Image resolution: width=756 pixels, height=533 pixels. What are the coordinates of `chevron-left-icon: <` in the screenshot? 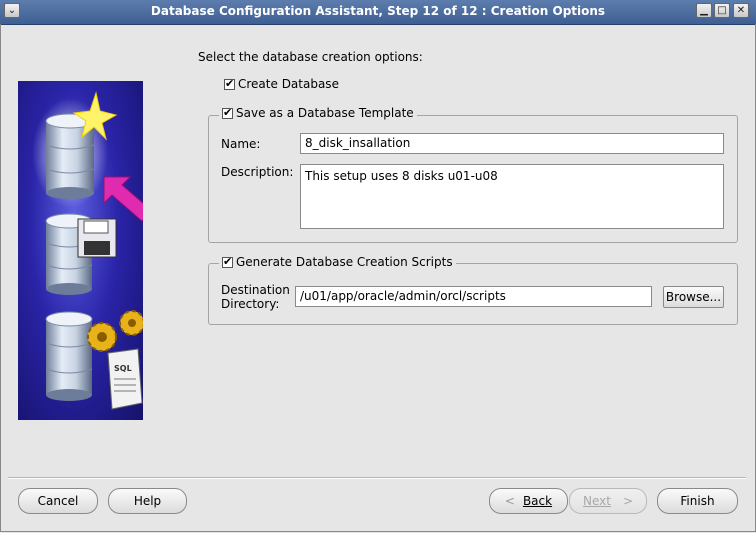 It's located at (509, 501).